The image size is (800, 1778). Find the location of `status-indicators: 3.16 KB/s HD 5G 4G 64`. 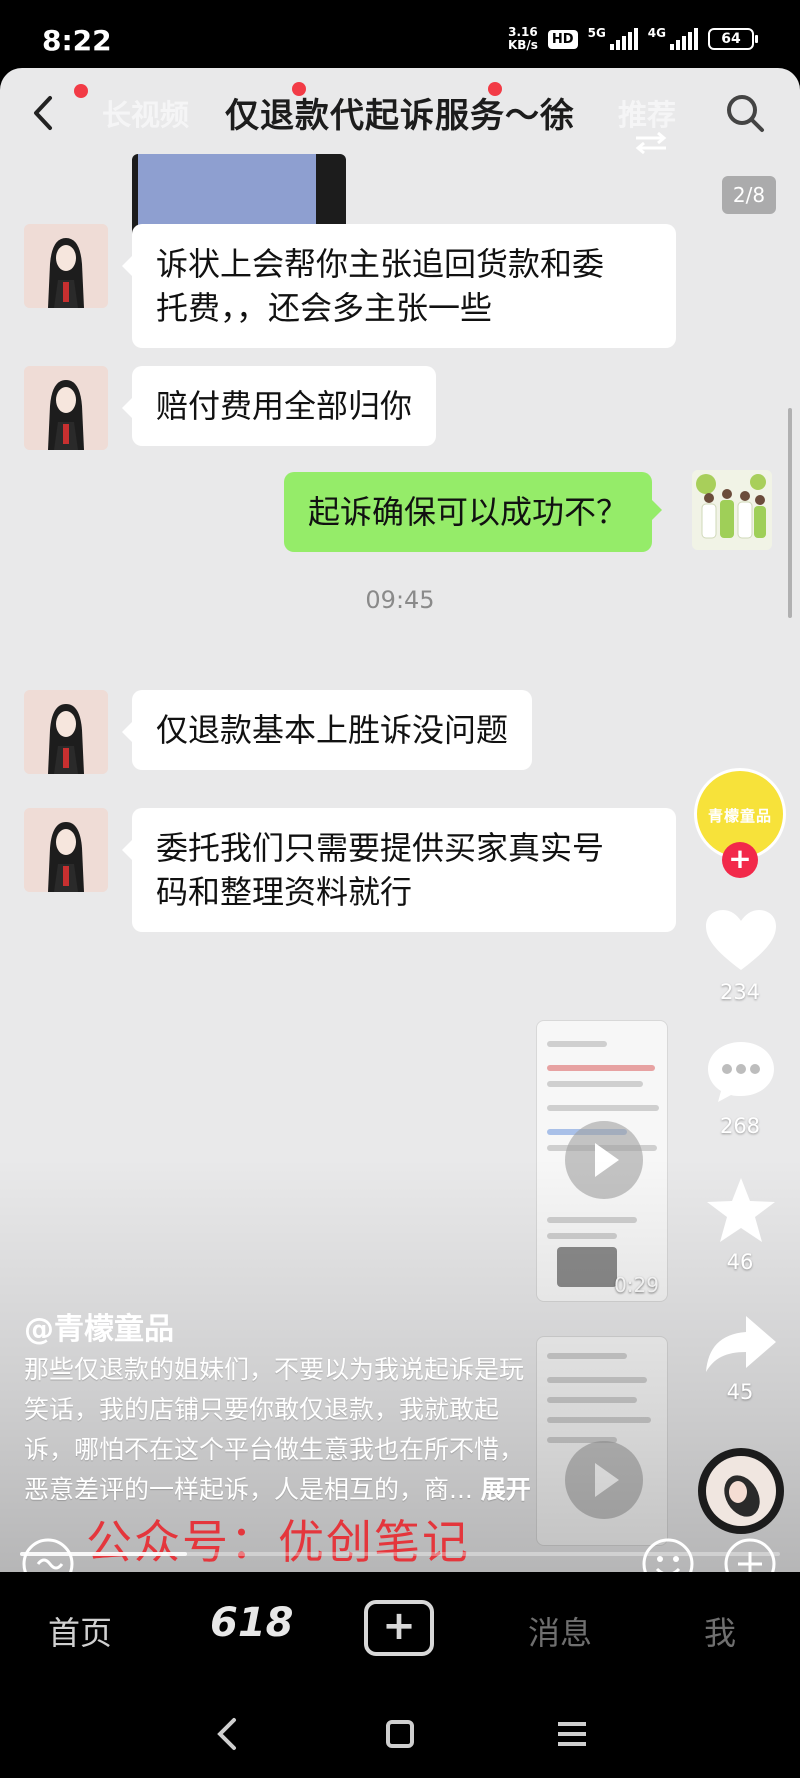

status-indicators: 3.16 KB/s HD 5G 4G 64 is located at coordinates (633, 39).